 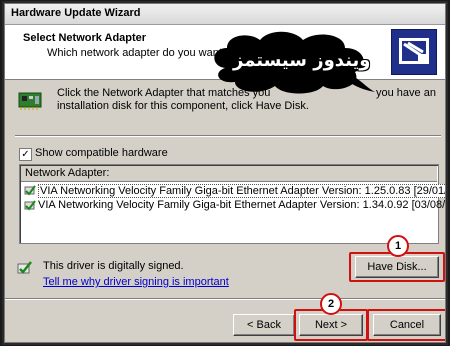 What do you see at coordinates (25, 268) in the screenshot?
I see `digital-signature-icon` at bounding box center [25, 268].